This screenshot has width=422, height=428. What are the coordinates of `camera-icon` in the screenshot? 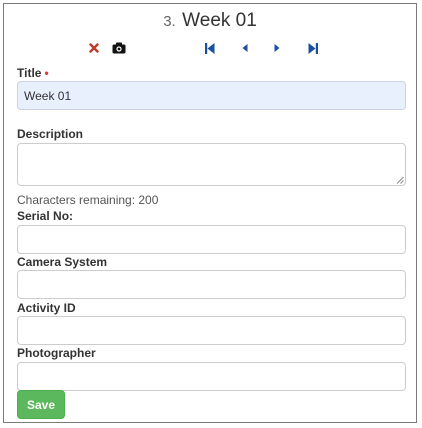 It's located at (119, 48).